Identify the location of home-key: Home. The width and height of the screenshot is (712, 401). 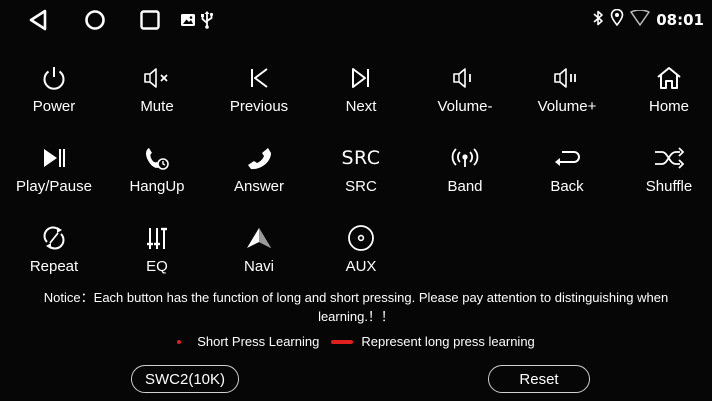
(665, 93).